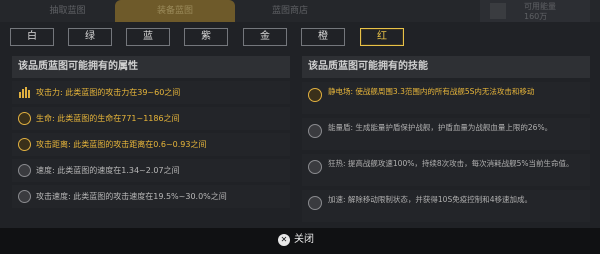 The width and height of the screenshot is (600, 254). I want to click on attribute-row: 攻击速度: 此类蓝图的攻击速度在19.5%~30.0%之间, so click(151, 196).